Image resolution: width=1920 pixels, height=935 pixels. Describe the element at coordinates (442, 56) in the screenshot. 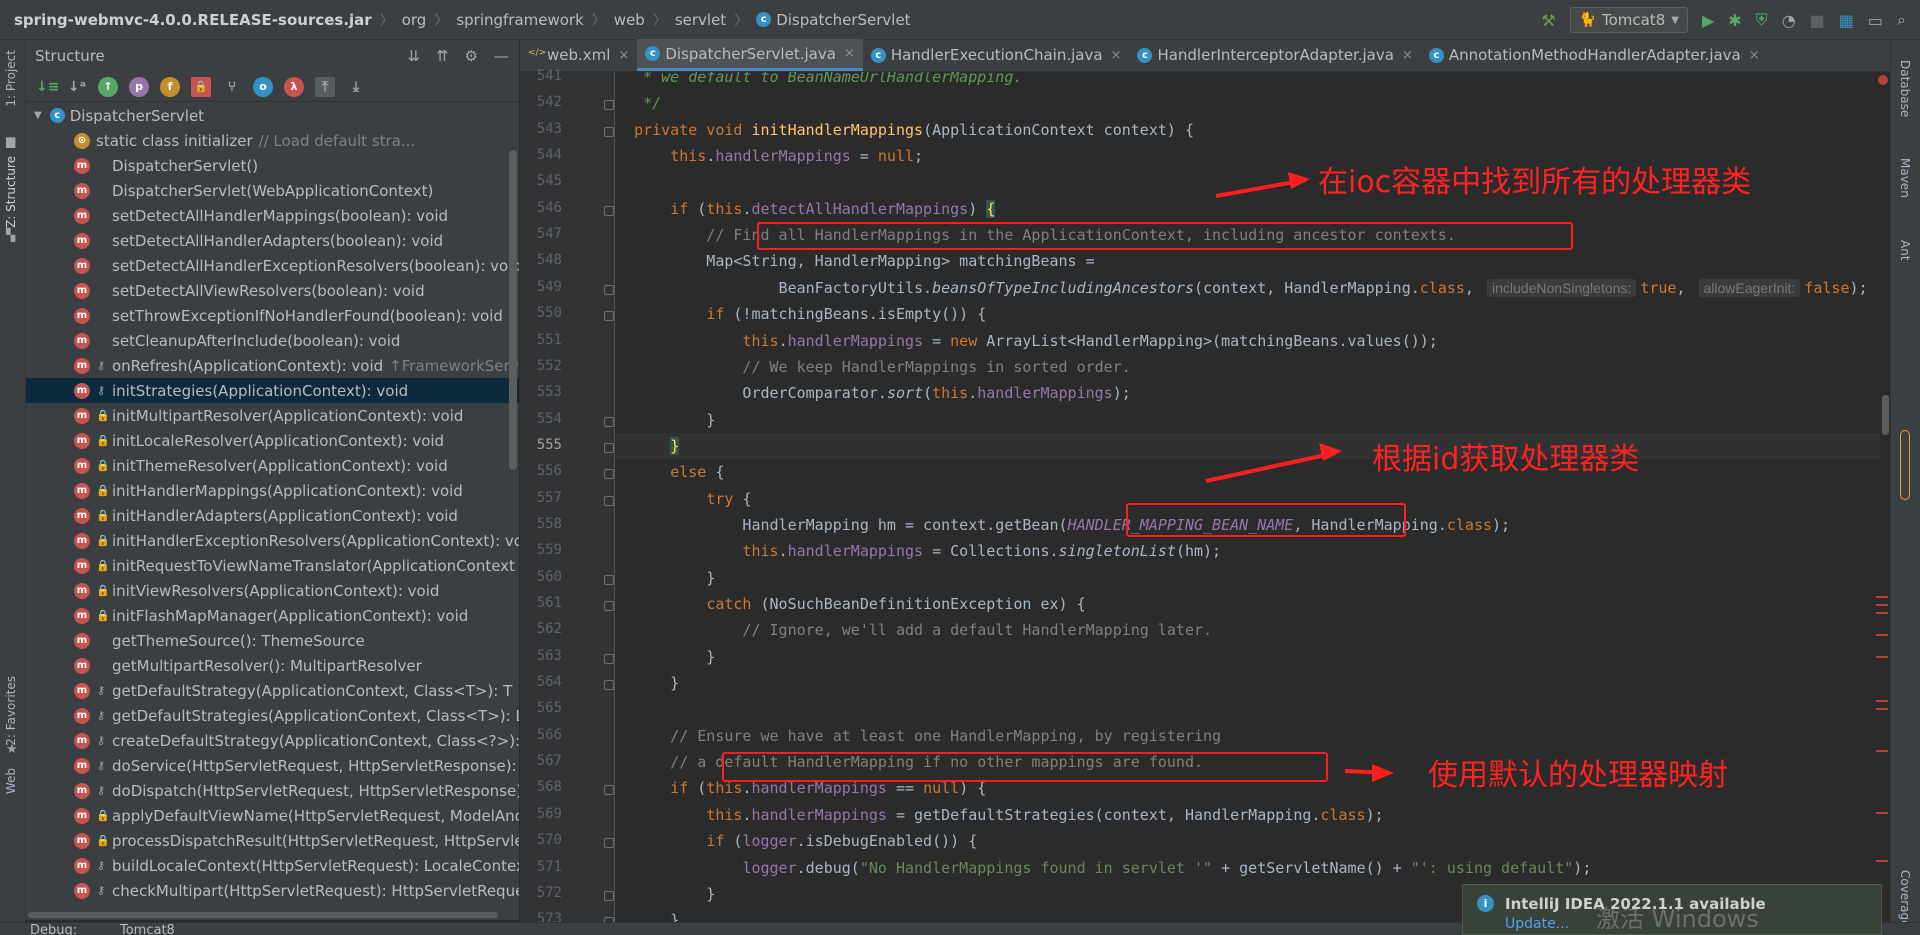

I see `collapse-all-icon: ⇈` at that location.